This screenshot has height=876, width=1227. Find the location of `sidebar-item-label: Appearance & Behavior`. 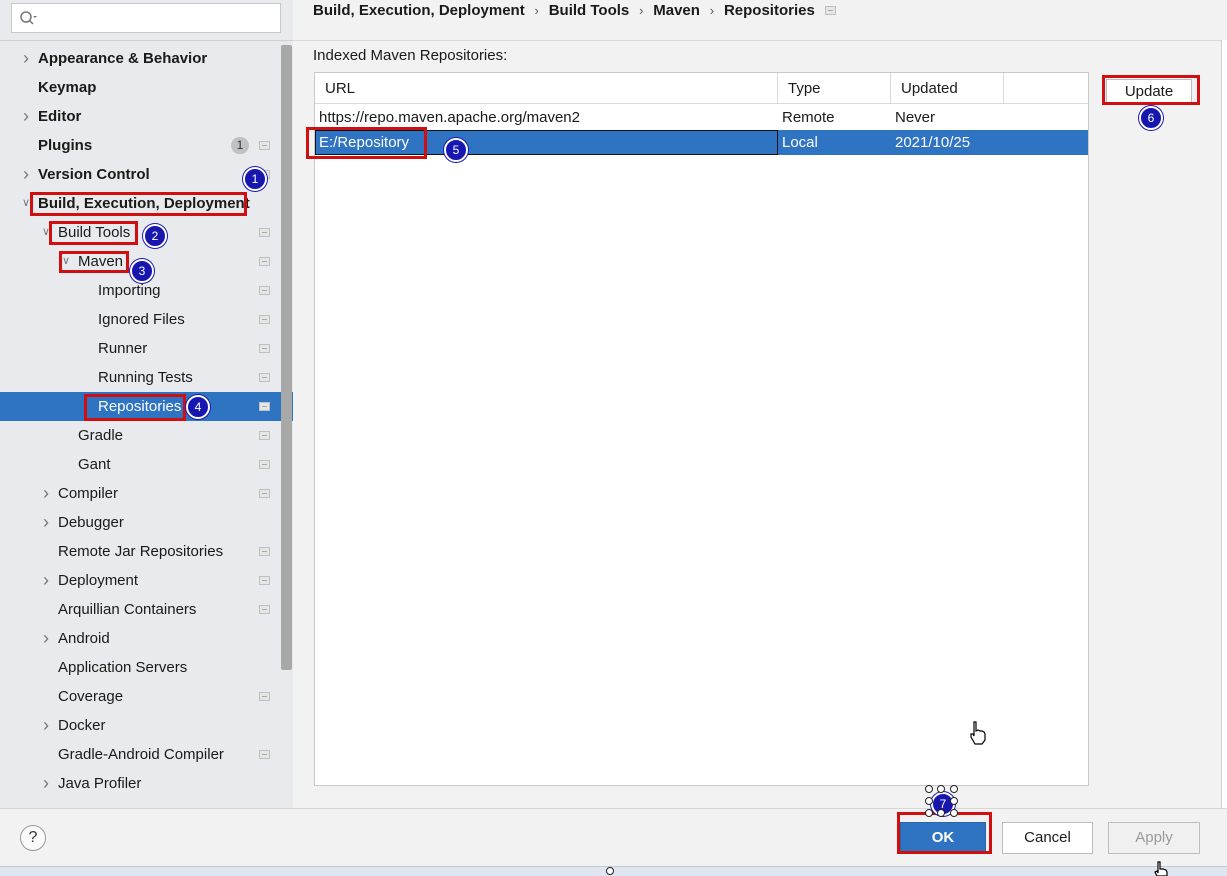

sidebar-item-label: Appearance & Behavior is located at coordinates (123, 58).